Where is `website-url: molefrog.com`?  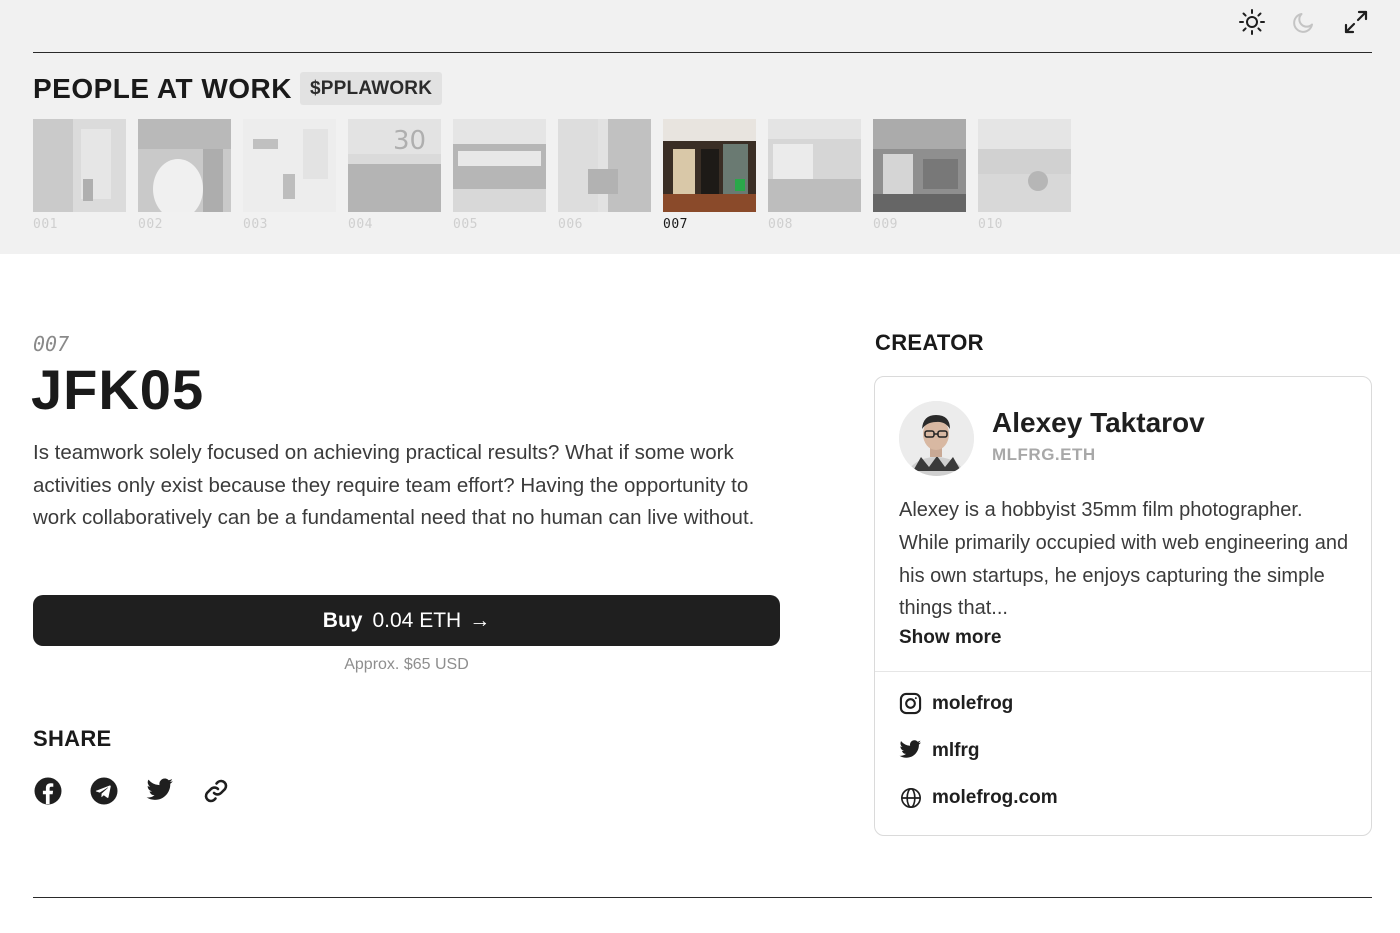
website-url: molefrog.com is located at coordinates (995, 797).